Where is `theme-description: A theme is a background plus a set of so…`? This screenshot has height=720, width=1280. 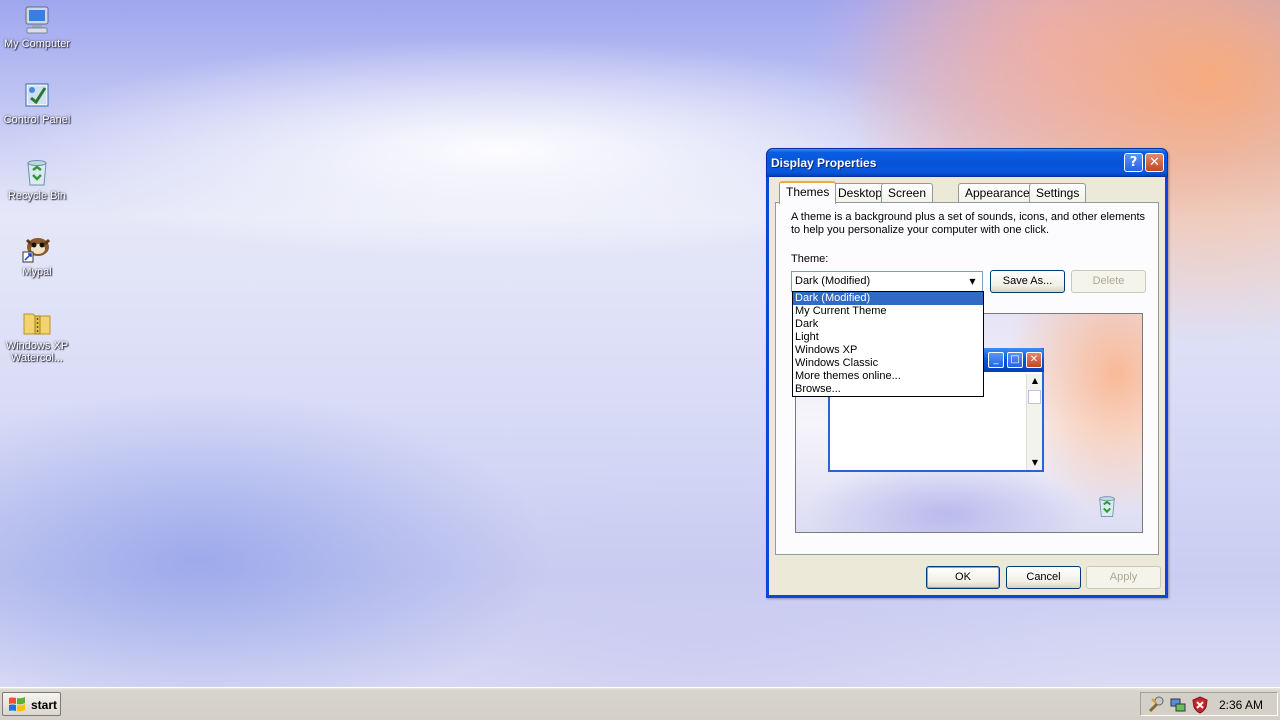
theme-description: A theme is a background plus a set of so… is located at coordinates (968, 223).